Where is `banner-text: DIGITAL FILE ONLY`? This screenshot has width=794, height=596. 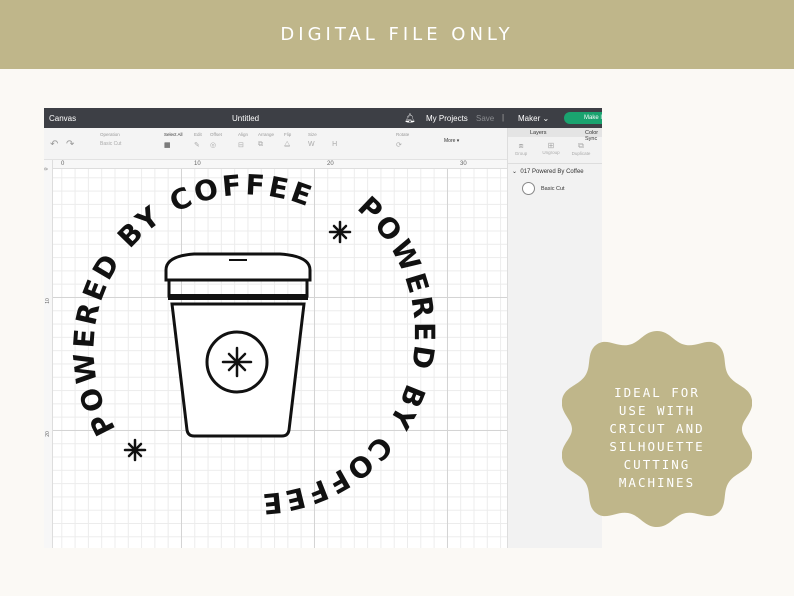 banner-text: DIGITAL FILE ONLY is located at coordinates (397, 34).